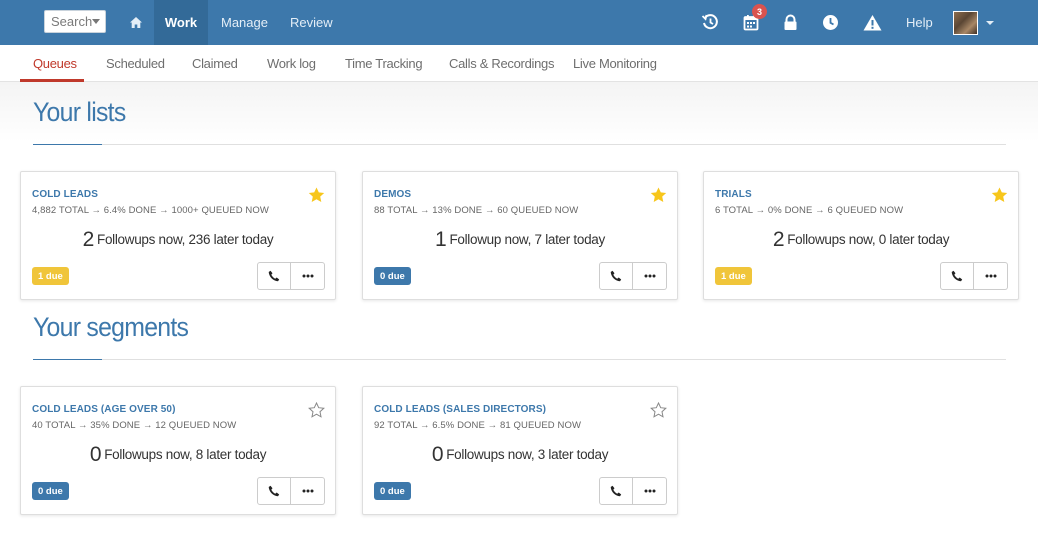 The image size is (1038, 537). What do you see at coordinates (111, 327) in the screenshot?
I see `segments-section-title: Your segments` at bounding box center [111, 327].